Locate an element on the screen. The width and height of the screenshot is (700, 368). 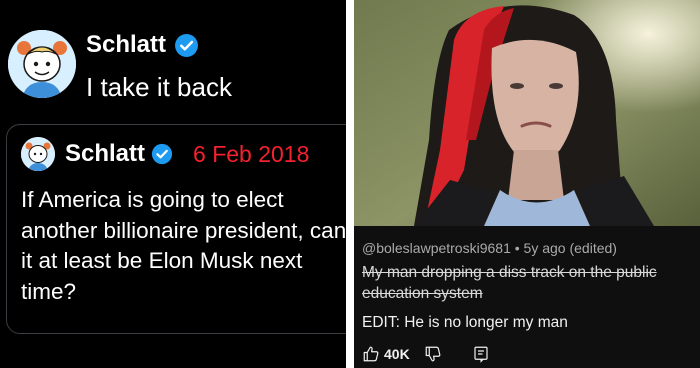
comment-age: 5y ago (edited) is located at coordinates (570, 248).